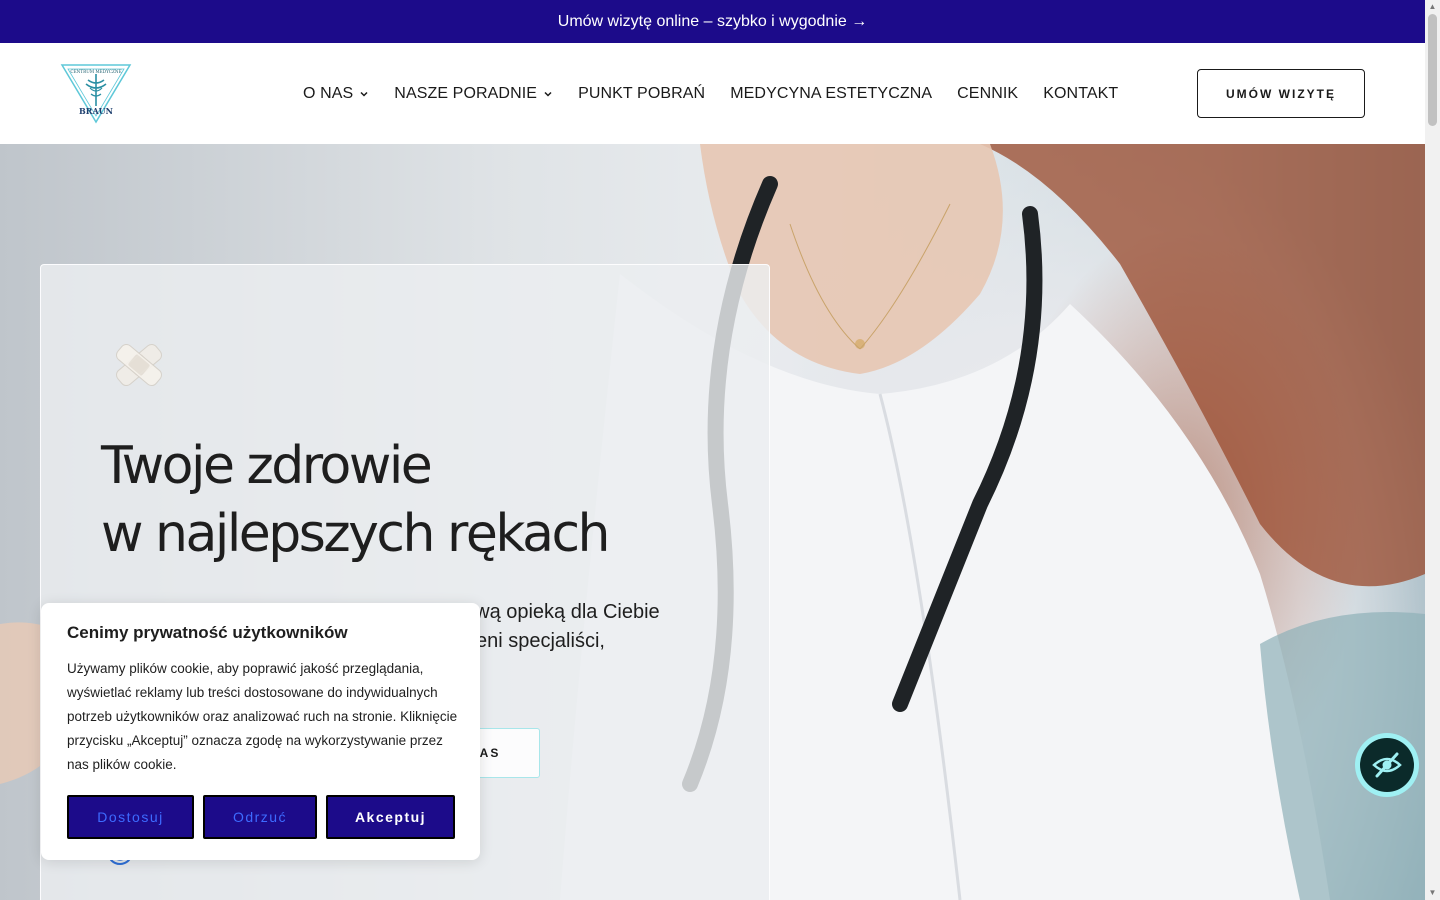  I want to click on cookie-reject-button: Odrzuć, so click(260, 817).